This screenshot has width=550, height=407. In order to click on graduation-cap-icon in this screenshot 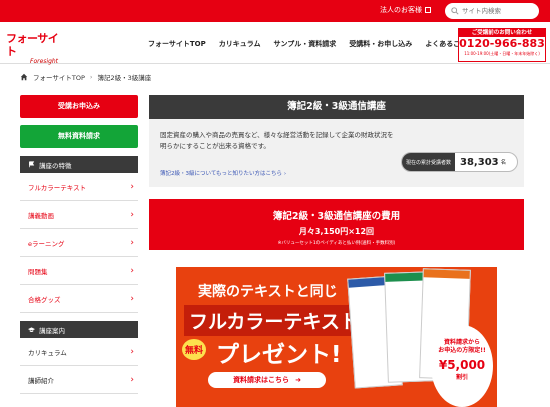, I will do `click(31, 329)`.